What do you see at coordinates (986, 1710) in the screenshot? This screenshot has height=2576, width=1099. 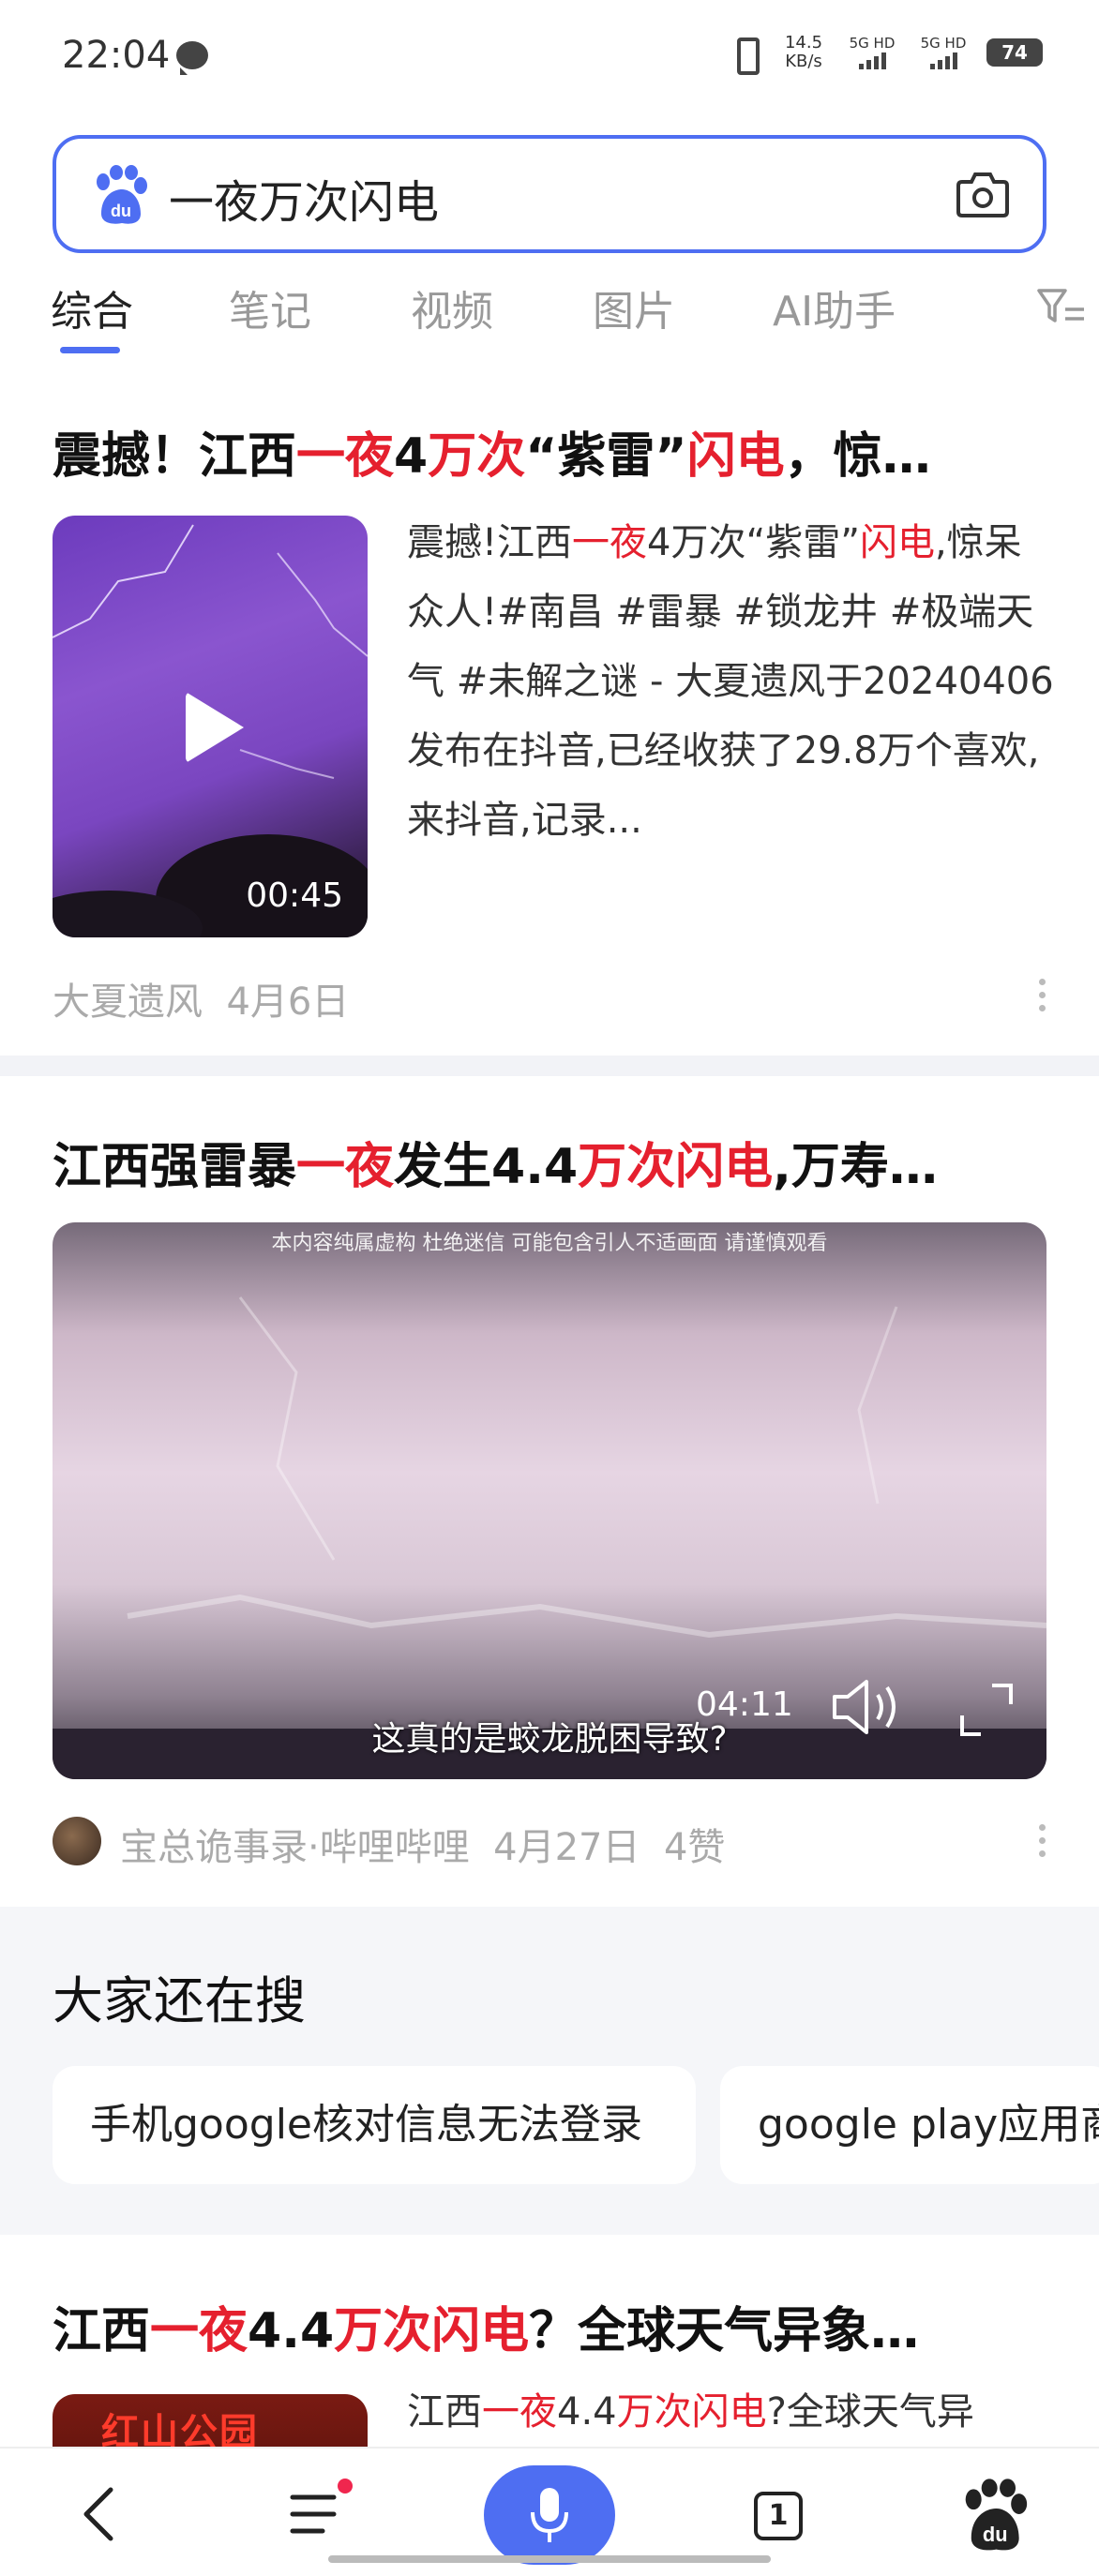 I see `fullscreen-icon` at bounding box center [986, 1710].